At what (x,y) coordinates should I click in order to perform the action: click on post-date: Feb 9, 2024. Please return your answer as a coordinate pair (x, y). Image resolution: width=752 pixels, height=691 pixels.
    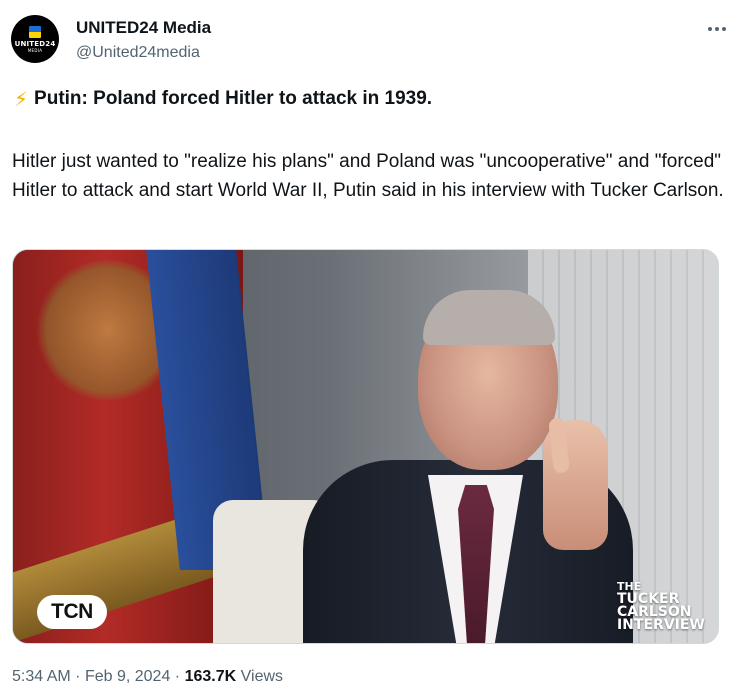
    Looking at the image, I should click on (127, 676).